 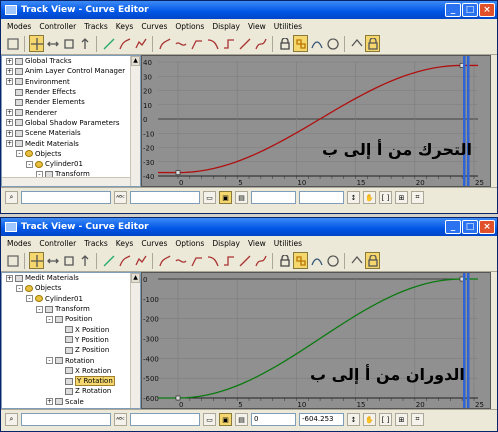 What do you see at coordinates (71, 340) in the screenshot?
I see `tree-item: Y Position` at bounding box center [71, 340].